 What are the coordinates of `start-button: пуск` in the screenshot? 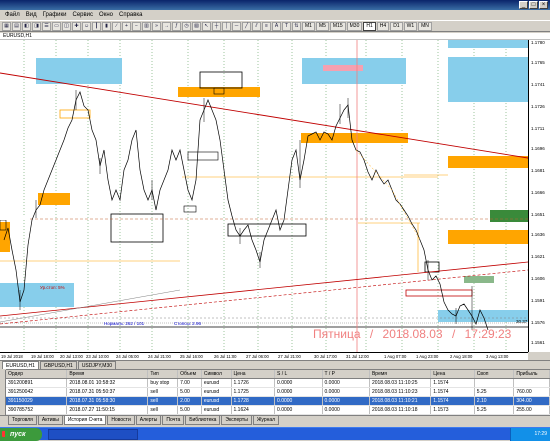 It's located at (21, 434).